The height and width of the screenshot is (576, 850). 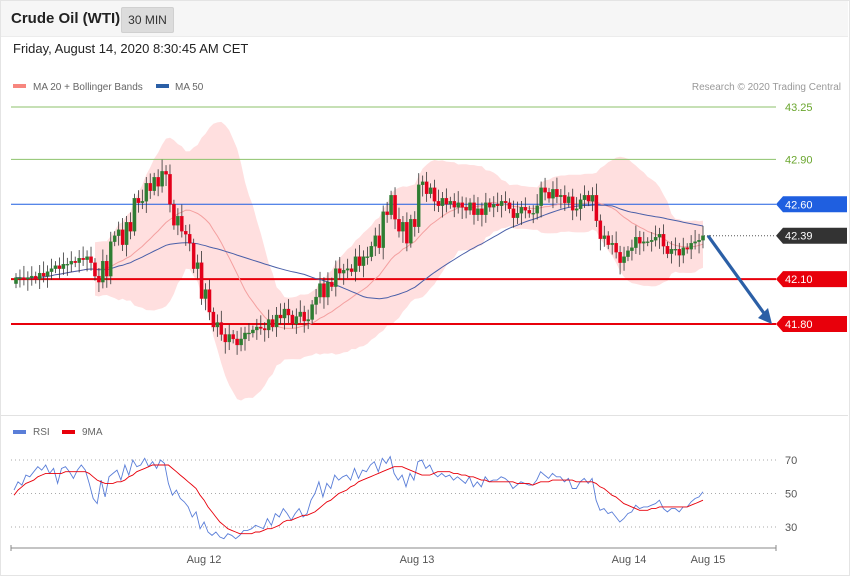 What do you see at coordinates (737, 275) in the screenshot?
I see `forecast-arrow-shaft` at bounding box center [737, 275].